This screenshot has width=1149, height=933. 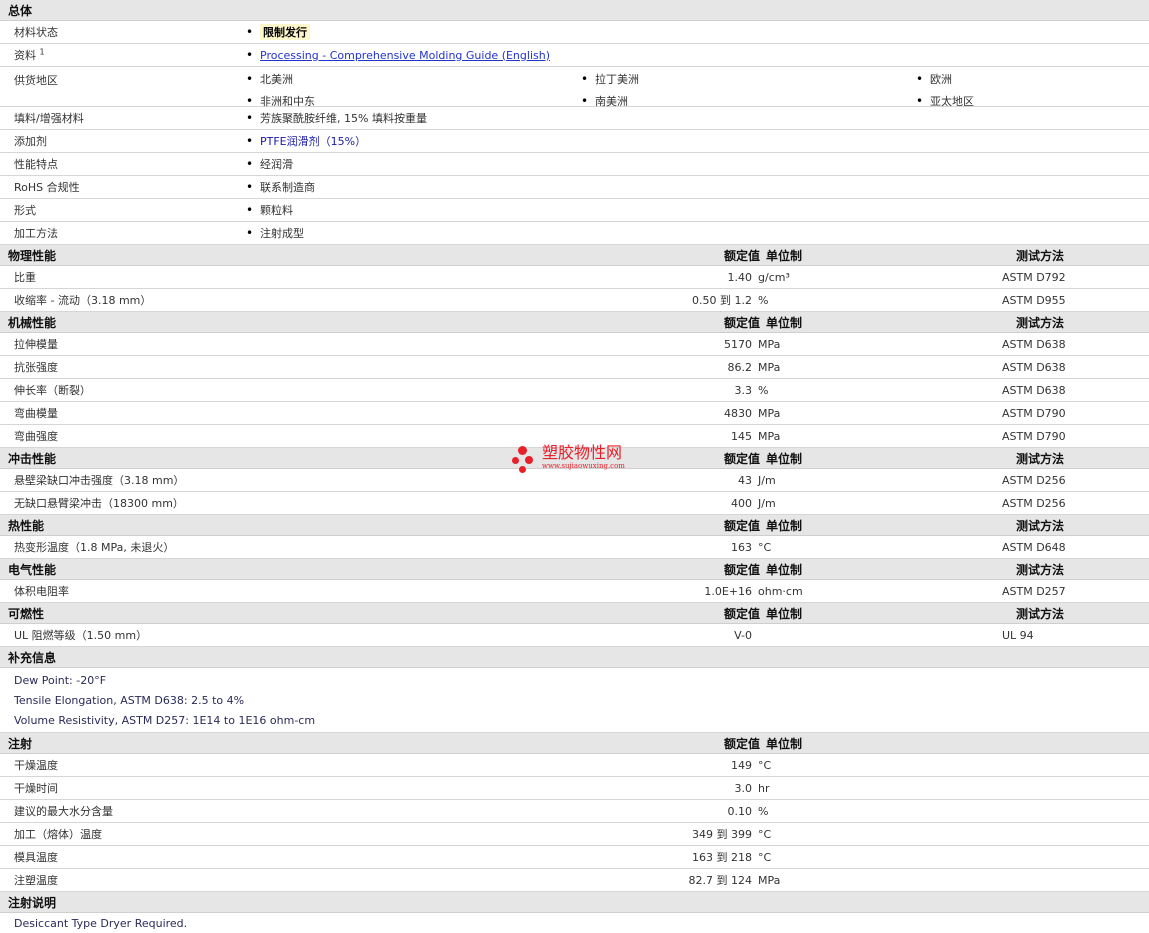 I want to click on row-value: PTFE润滑剂（15%）, so click(x=313, y=141).